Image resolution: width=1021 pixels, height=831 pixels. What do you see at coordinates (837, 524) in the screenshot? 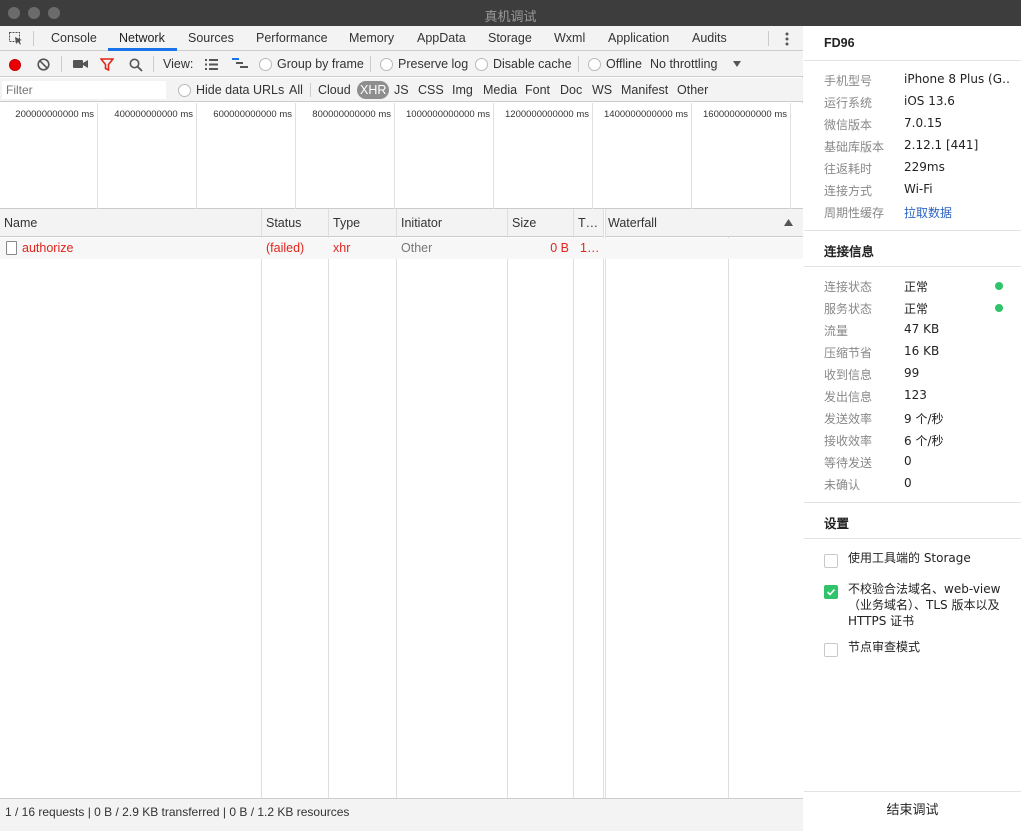
I see `settings-section-title: 设置` at bounding box center [837, 524].